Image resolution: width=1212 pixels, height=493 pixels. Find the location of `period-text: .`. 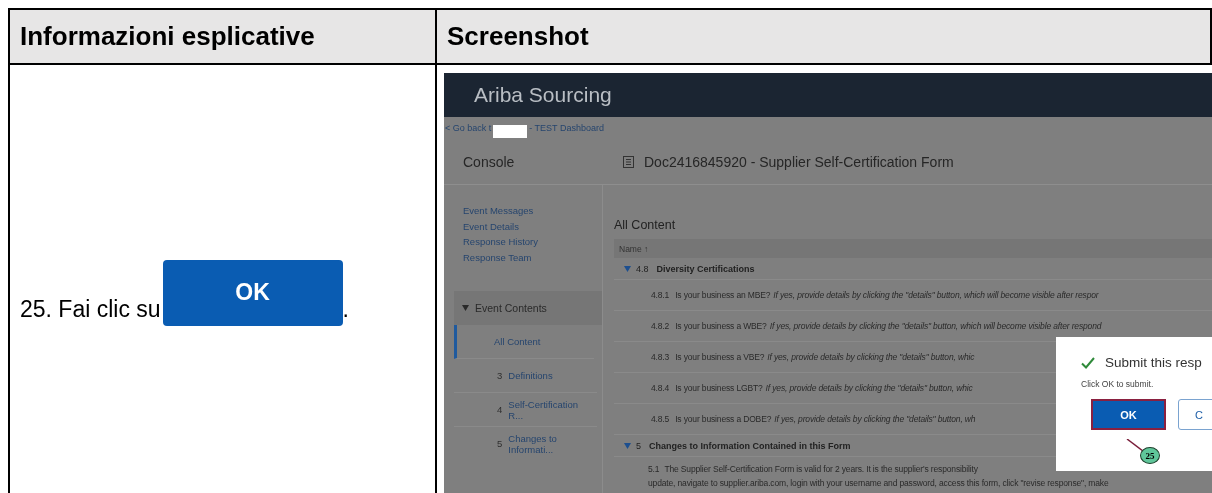

period-text: . is located at coordinates (345, 309).